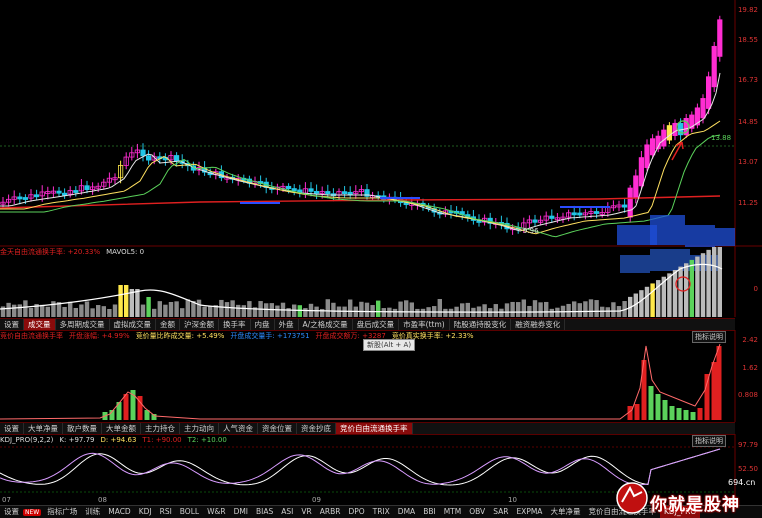 The image size is (762, 518). I want to click on capital-indicator-tab: 竞价自由流通换手率, so click(374, 428).